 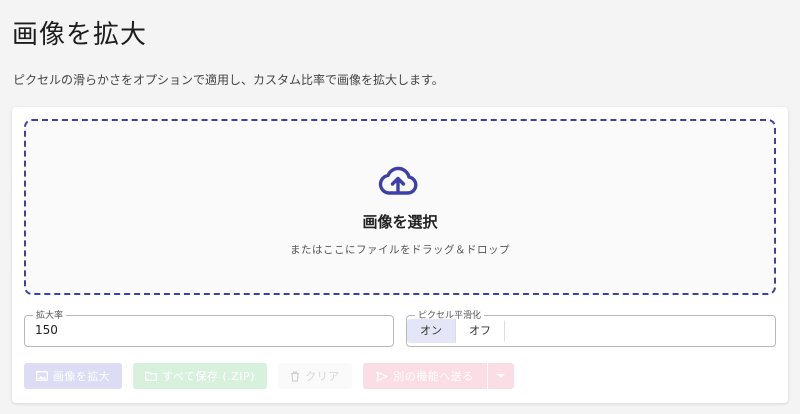 I want to click on trash-icon, so click(x=295, y=376).